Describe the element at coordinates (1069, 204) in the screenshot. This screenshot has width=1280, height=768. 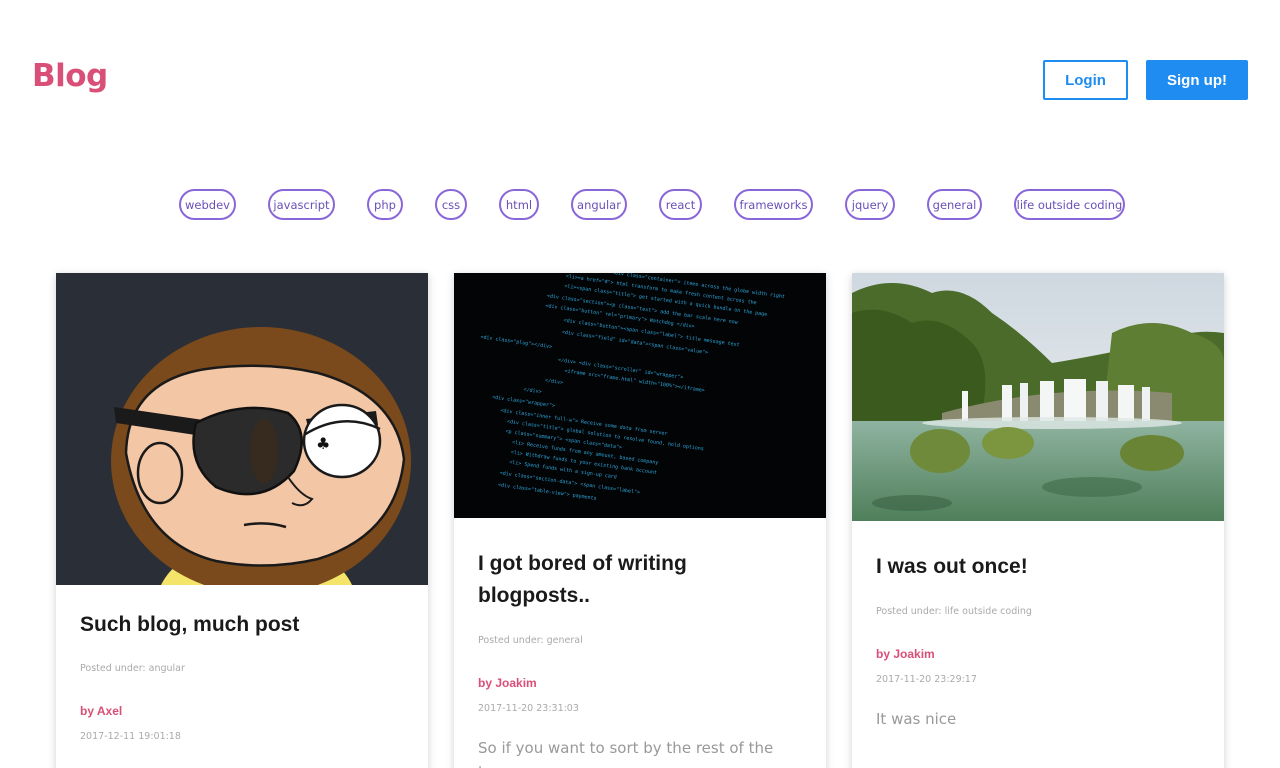
I see `tag-life-outside-coding: life outside coding` at that location.